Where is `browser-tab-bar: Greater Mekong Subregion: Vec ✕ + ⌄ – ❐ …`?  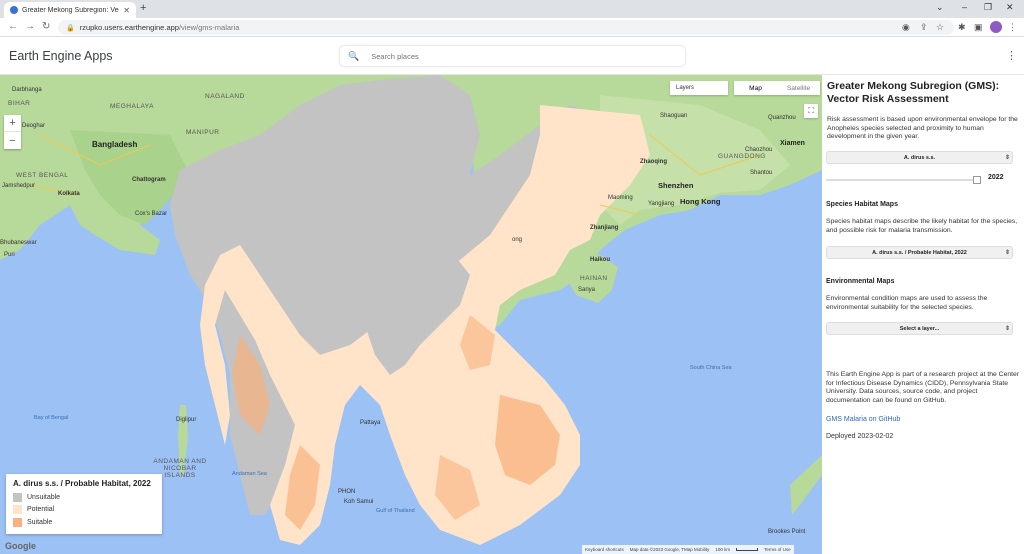
browser-tab-bar: Greater Mekong Subregion: Vec ✕ + ⌄ – ❐ … is located at coordinates (512, 9).